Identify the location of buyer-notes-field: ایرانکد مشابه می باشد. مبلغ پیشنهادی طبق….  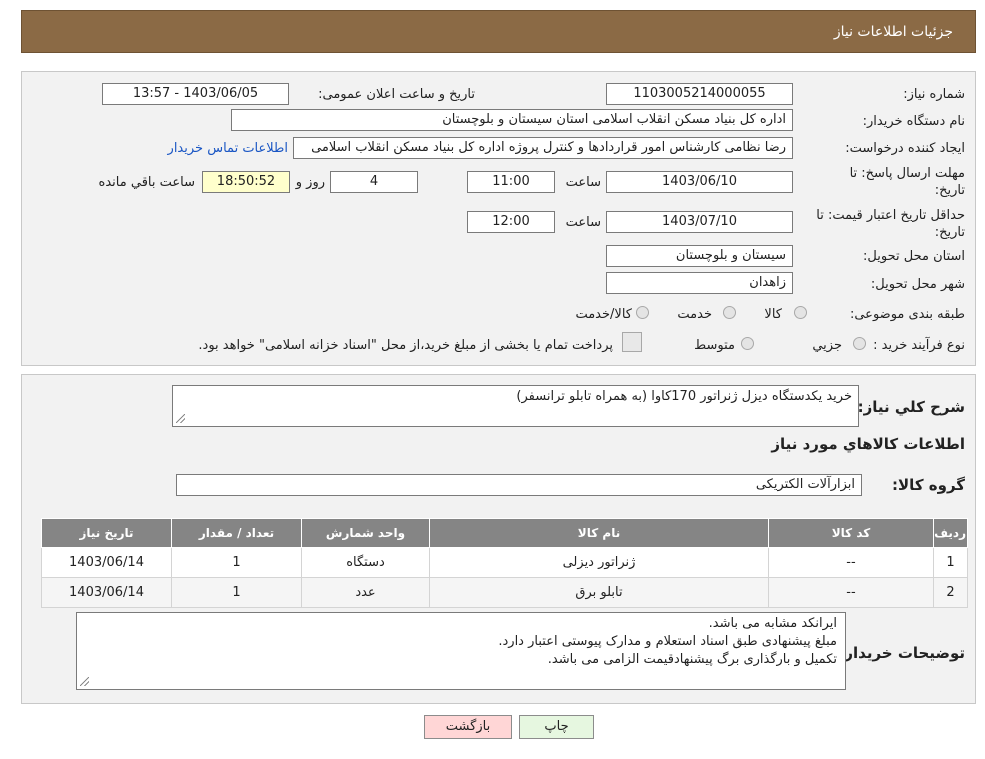
(461, 651).